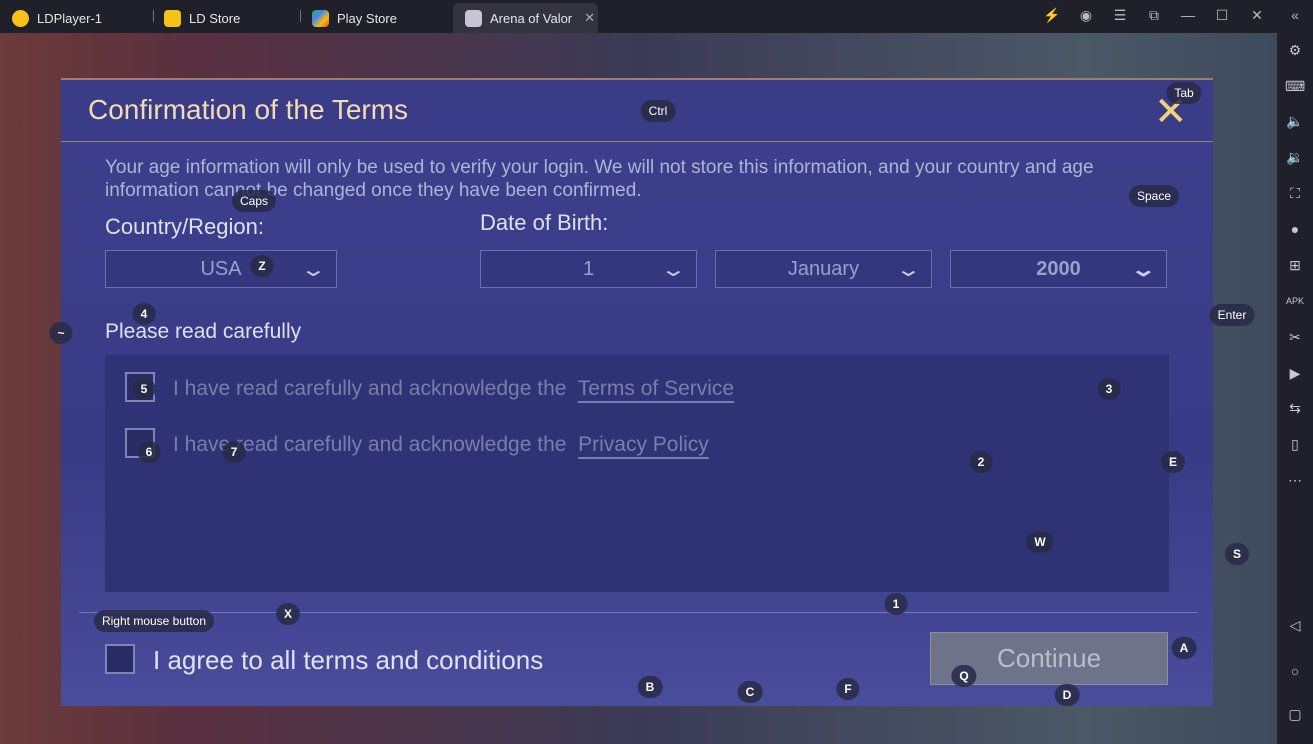 This screenshot has width=1313, height=744. I want to click on maximize-icon: ☐, so click(1222, 15).